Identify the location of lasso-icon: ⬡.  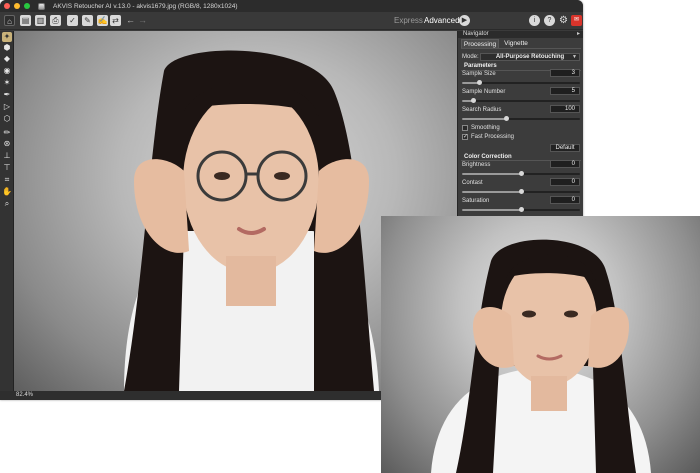
(7, 119).